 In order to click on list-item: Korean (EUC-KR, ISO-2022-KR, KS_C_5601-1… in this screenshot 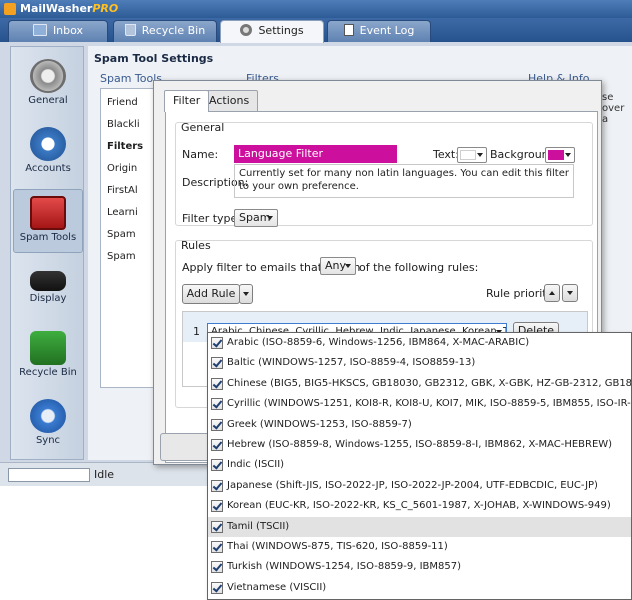, I will do `click(419, 506)`.